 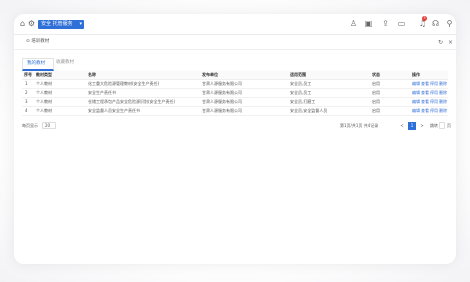 What do you see at coordinates (30, 125) in the screenshot?
I see `page-size-label: 每页显示` at bounding box center [30, 125].